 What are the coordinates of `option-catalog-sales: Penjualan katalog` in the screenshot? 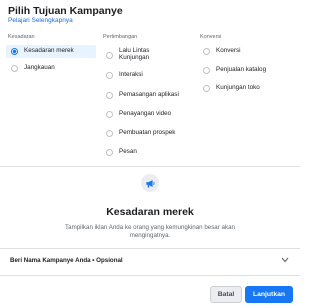 It's located at (249, 70).